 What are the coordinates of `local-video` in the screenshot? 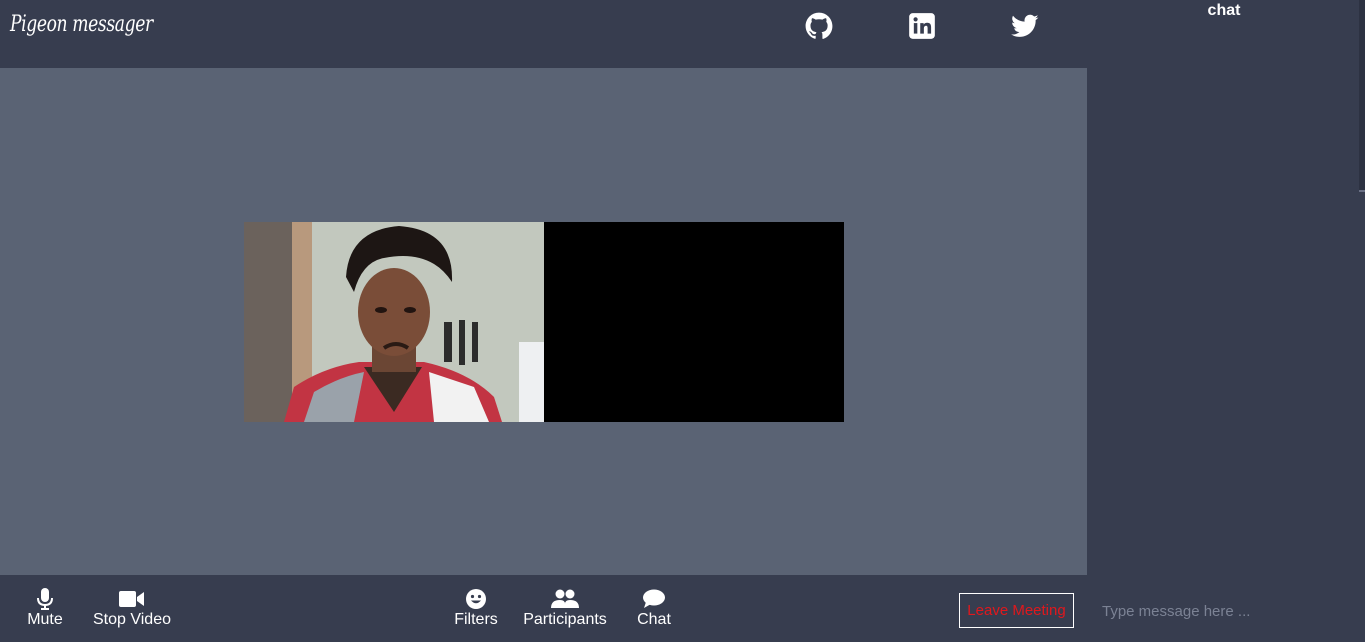 It's located at (394, 322).